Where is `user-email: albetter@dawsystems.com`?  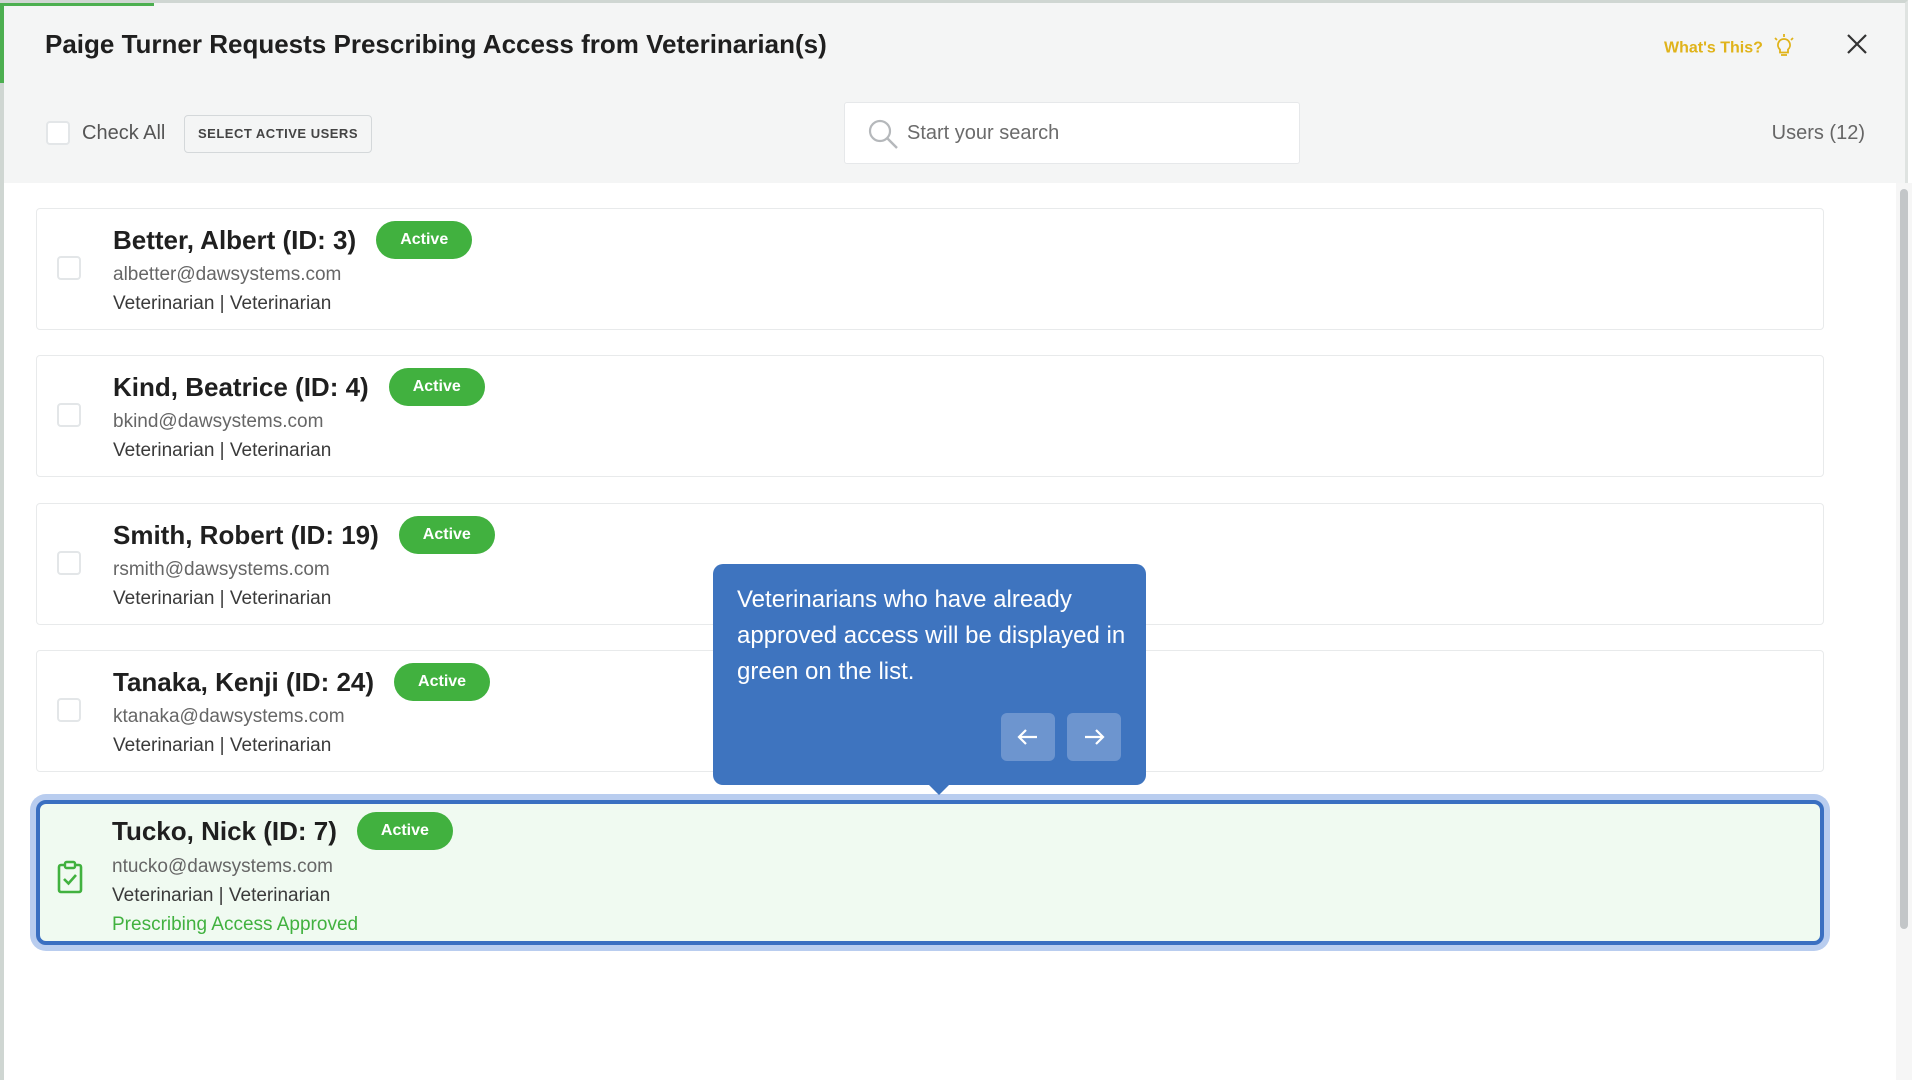
user-email: albetter@dawsystems.com is located at coordinates (227, 274).